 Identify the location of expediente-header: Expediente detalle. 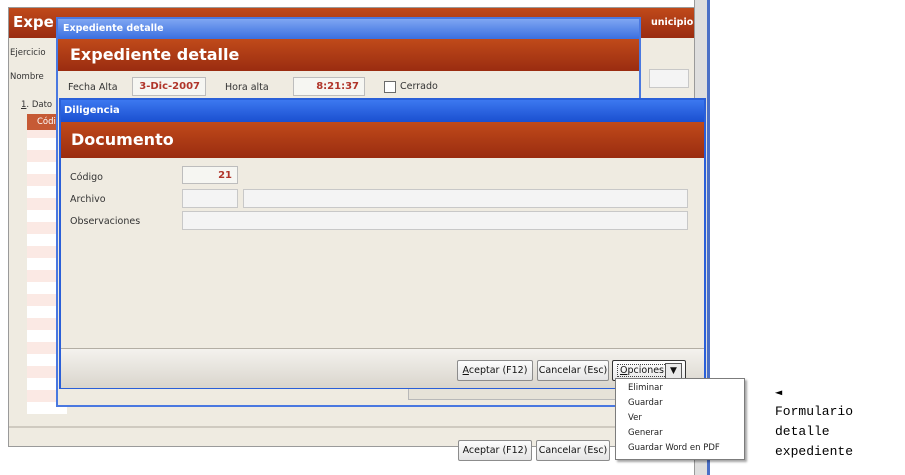
(348, 55).